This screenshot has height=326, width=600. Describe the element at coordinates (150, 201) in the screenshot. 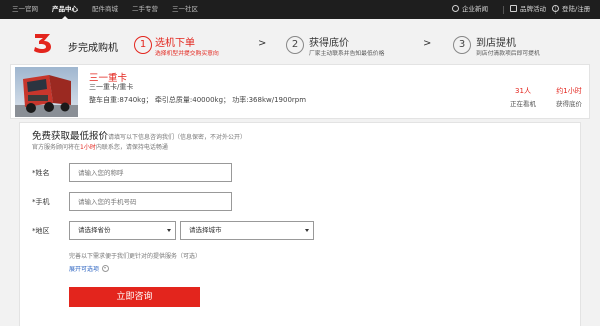

I see `phone-input` at that location.